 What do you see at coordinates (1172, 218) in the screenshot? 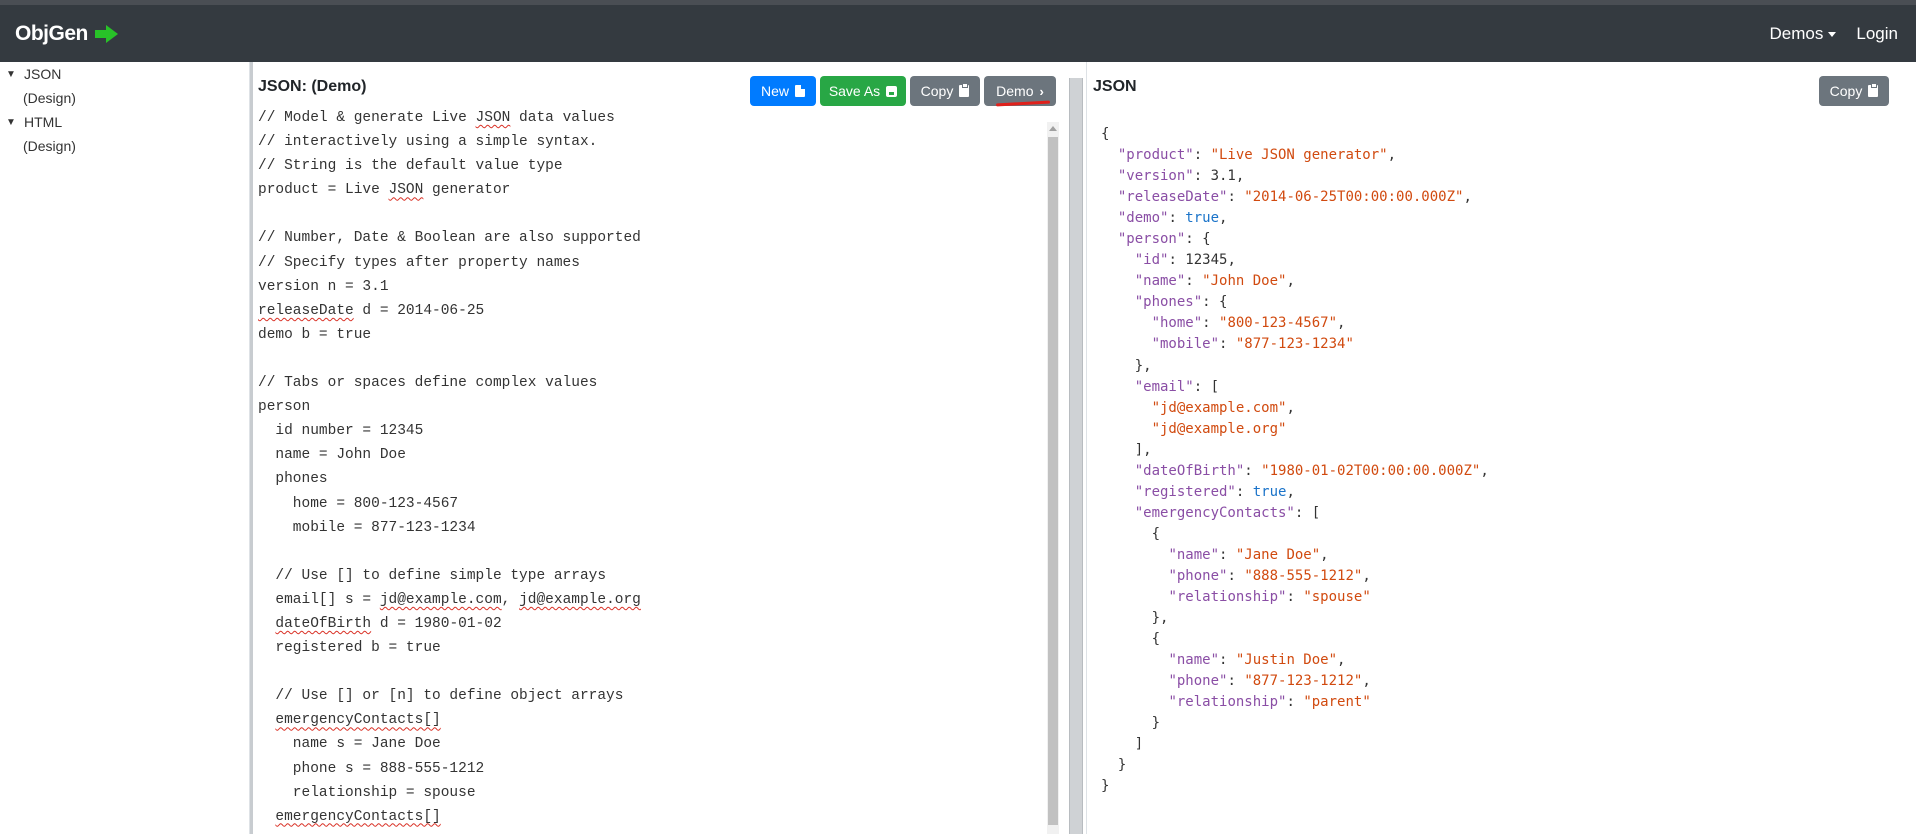
I see `json-line: "demo": true,` at bounding box center [1172, 218].